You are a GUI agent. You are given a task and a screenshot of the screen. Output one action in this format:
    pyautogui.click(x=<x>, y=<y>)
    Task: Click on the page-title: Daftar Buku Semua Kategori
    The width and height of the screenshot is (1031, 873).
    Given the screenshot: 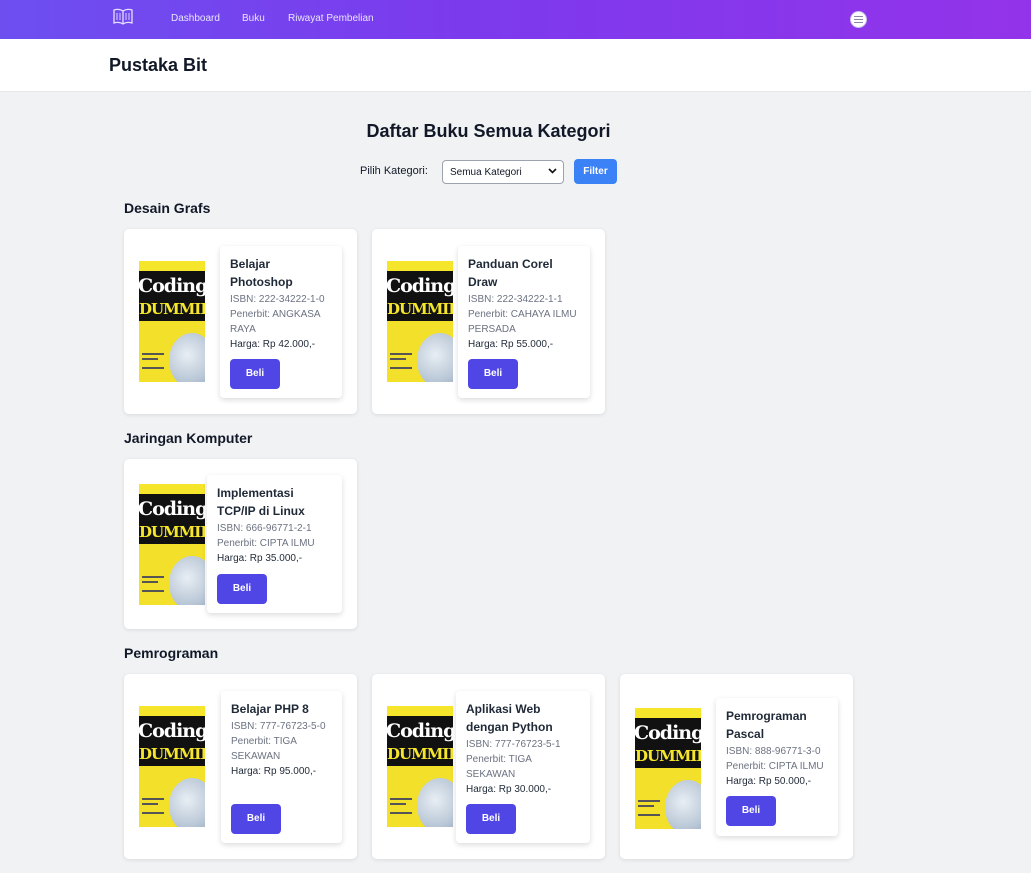 What is the action you would take?
    pyautogui.click(x=488, y=131)
    